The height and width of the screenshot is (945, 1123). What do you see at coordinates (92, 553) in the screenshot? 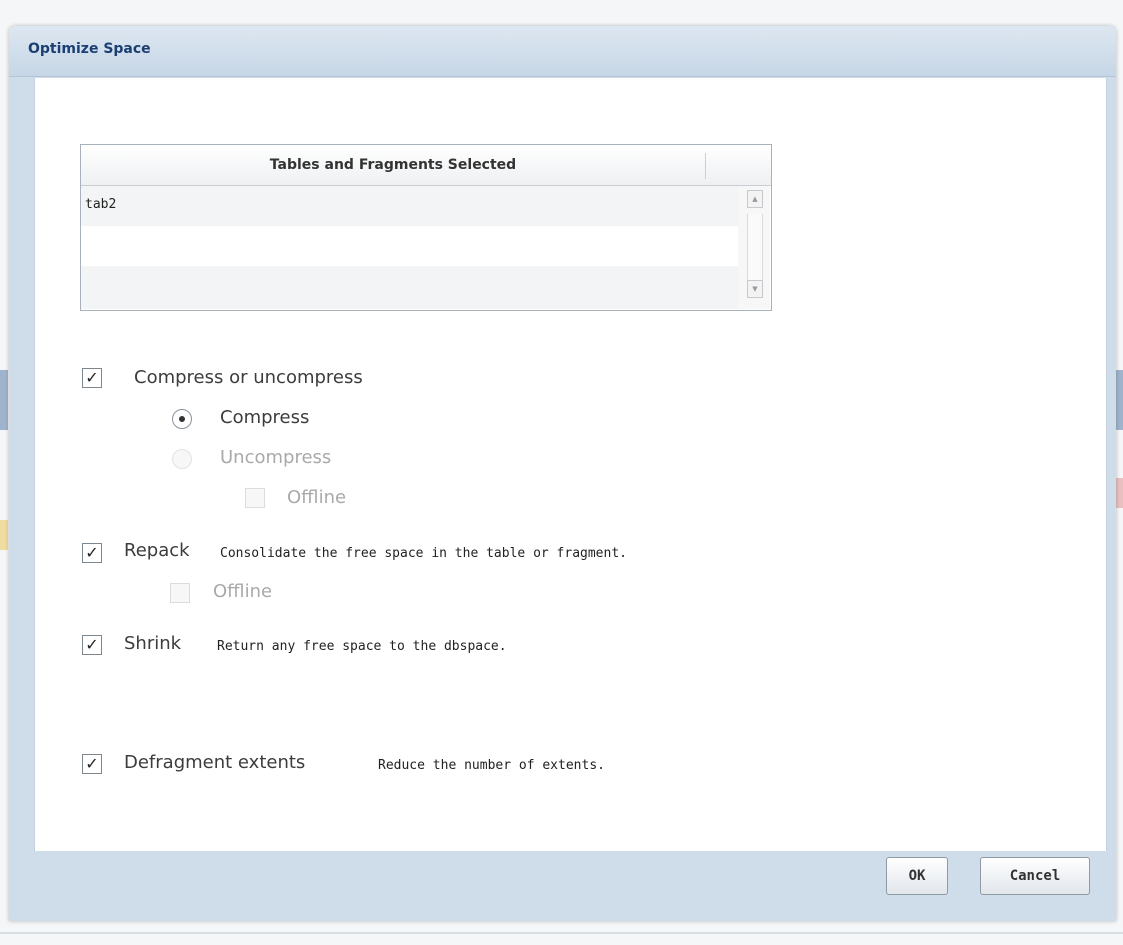
I see `repack-checkbox: ✓` at bounding box center [92, 553].